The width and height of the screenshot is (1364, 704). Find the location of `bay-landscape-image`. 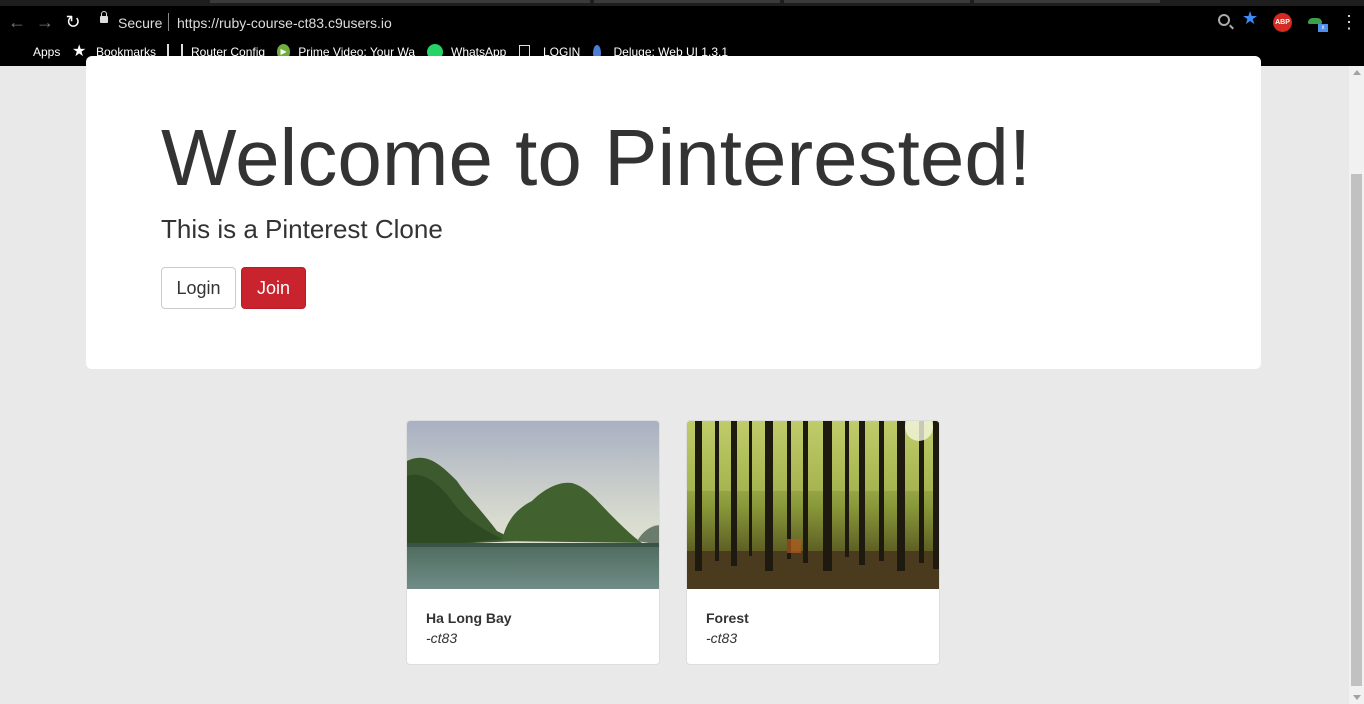

bay-landscape-image is located at coordinates (533, 505).